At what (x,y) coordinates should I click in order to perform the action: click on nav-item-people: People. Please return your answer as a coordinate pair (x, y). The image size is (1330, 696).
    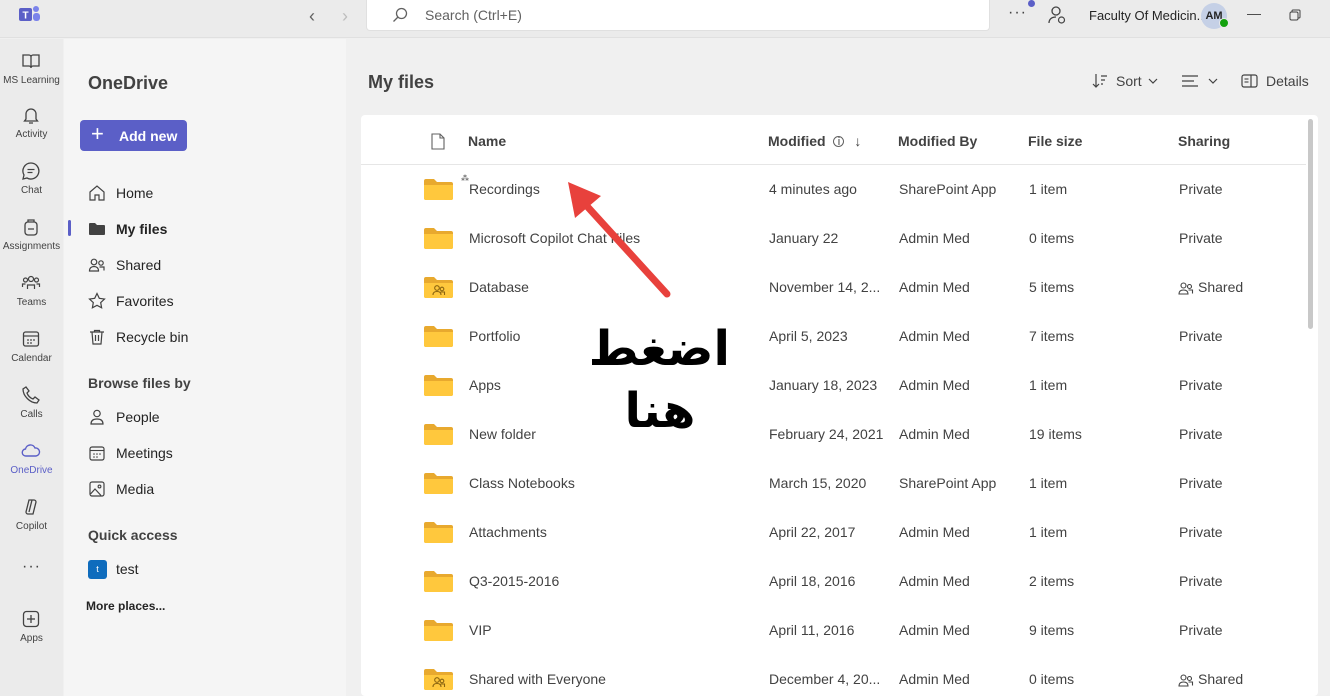
    Looking at the image, I should click on (208, 418).